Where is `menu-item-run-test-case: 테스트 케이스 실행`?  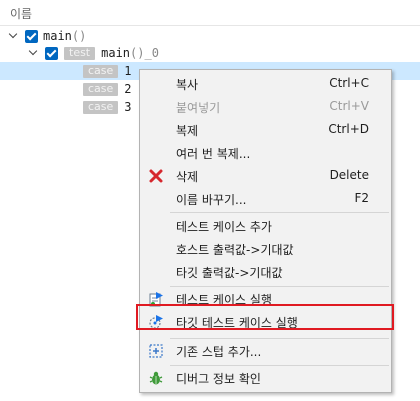 menu-item-run-test-case: 테스트 케이스 실행 is located at coordinates (265, 299).